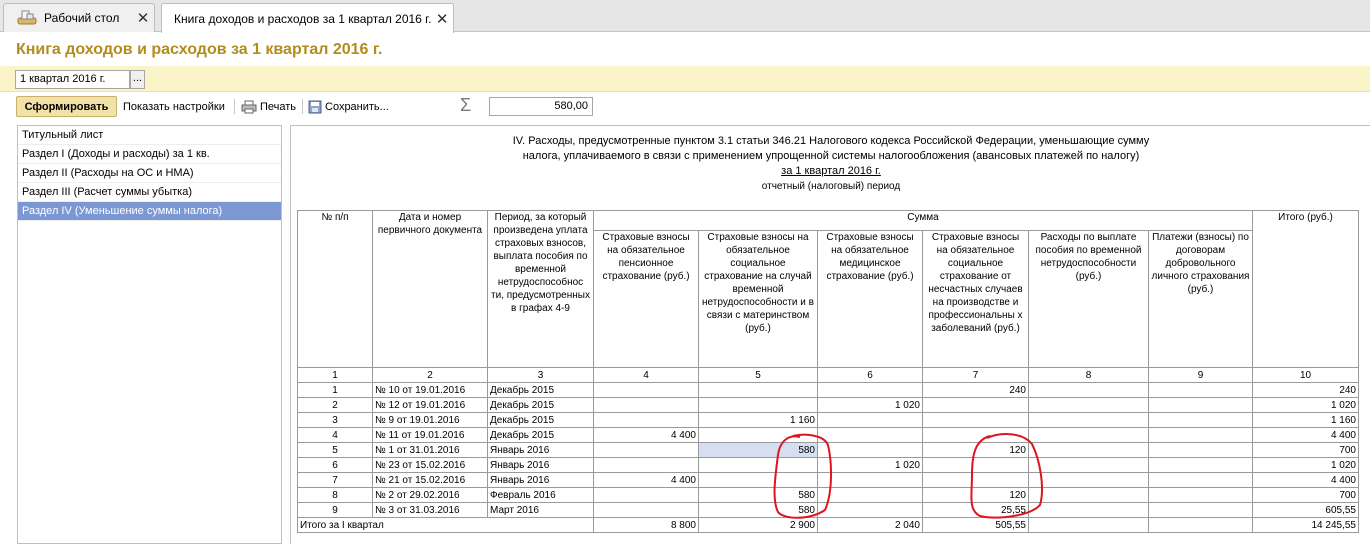  Describe the element at coordinates (174, 106) in the screenshot. I see `show-settings-button: Показать настройки` at that location.